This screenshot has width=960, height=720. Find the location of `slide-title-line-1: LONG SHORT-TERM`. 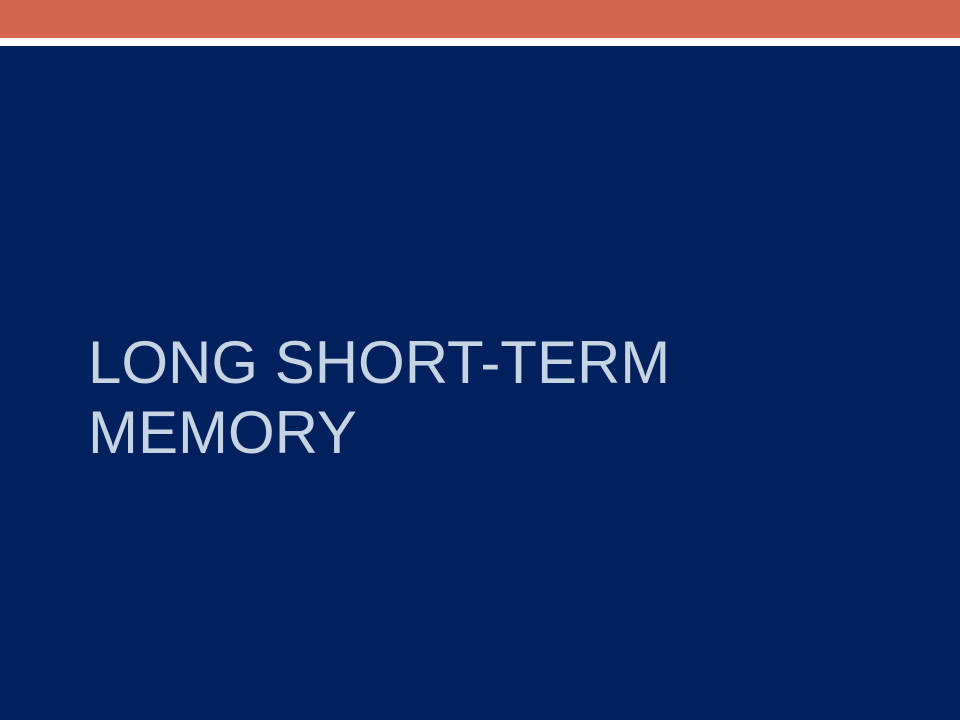

slide-title-line-1: LONG SHORT-TERM is located at coordinates (379, 362).